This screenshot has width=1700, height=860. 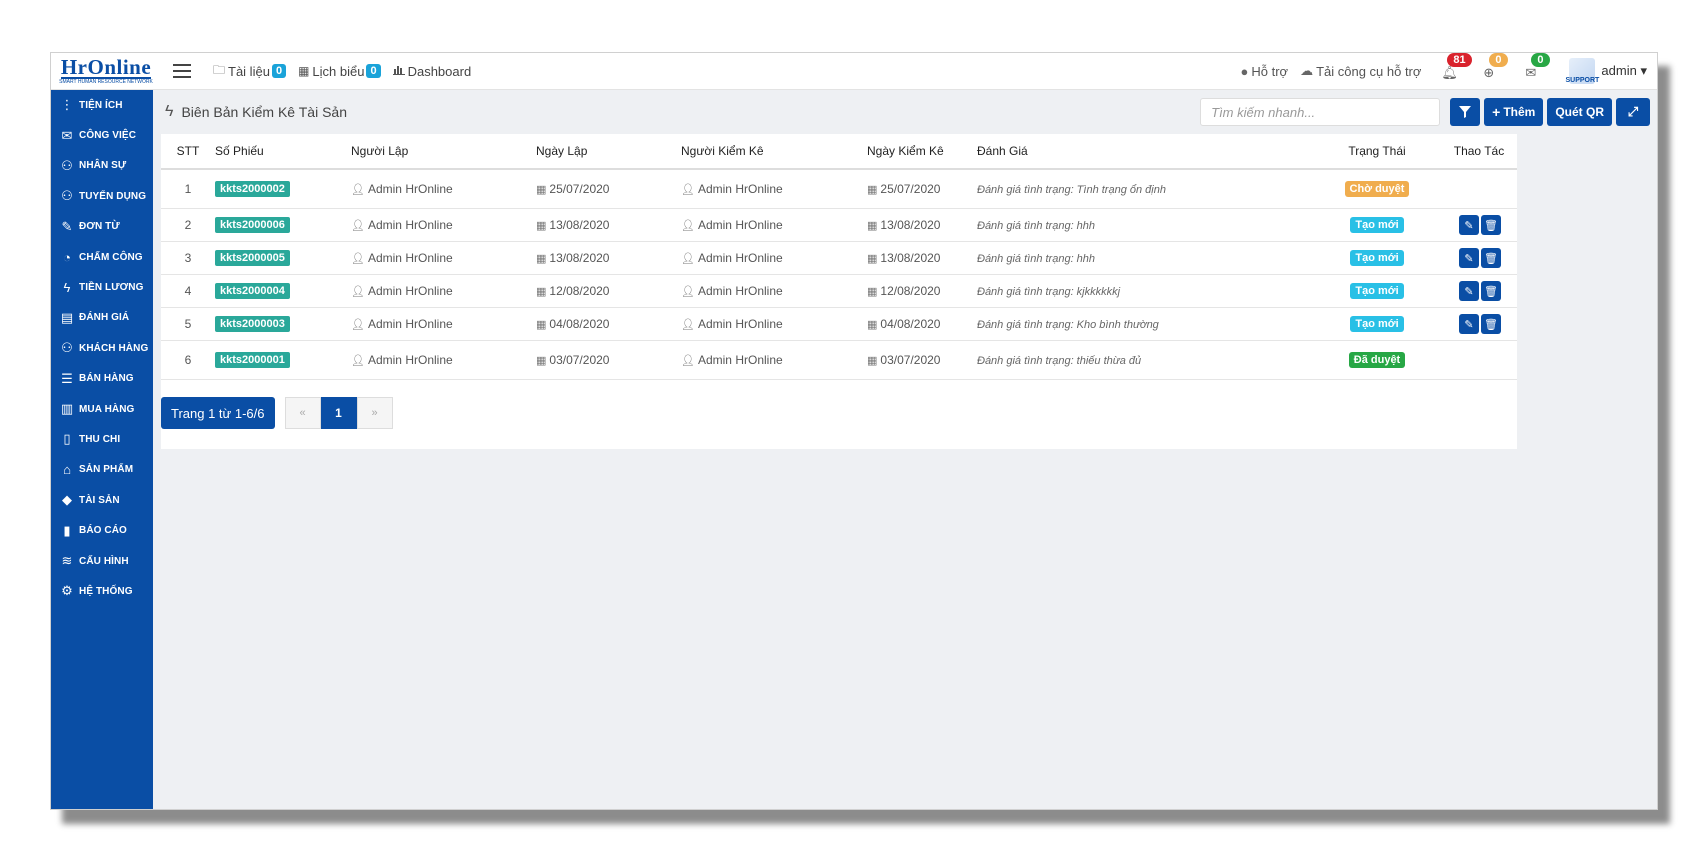 I want to click on date-cell: ▦ 25/07/2020, so click(x=922, y=189).